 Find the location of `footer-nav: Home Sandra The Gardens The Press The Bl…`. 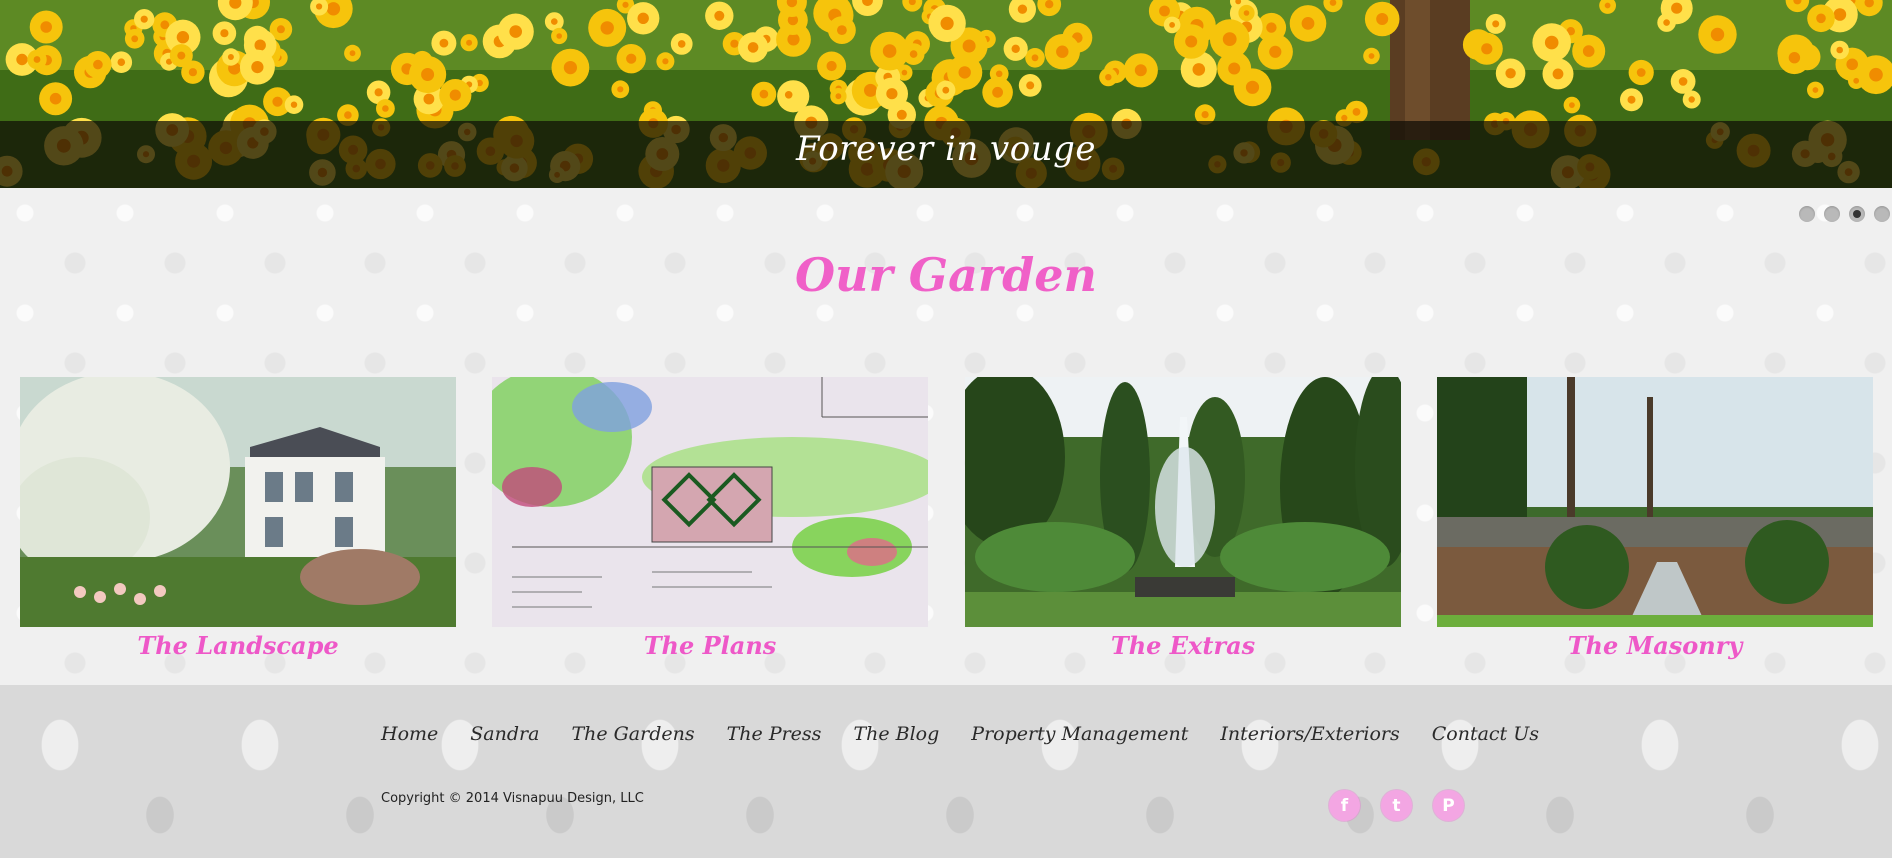

footer-nav: Home Sandra The Gardens The Press The Bl… is located at coordinates (960, 734).